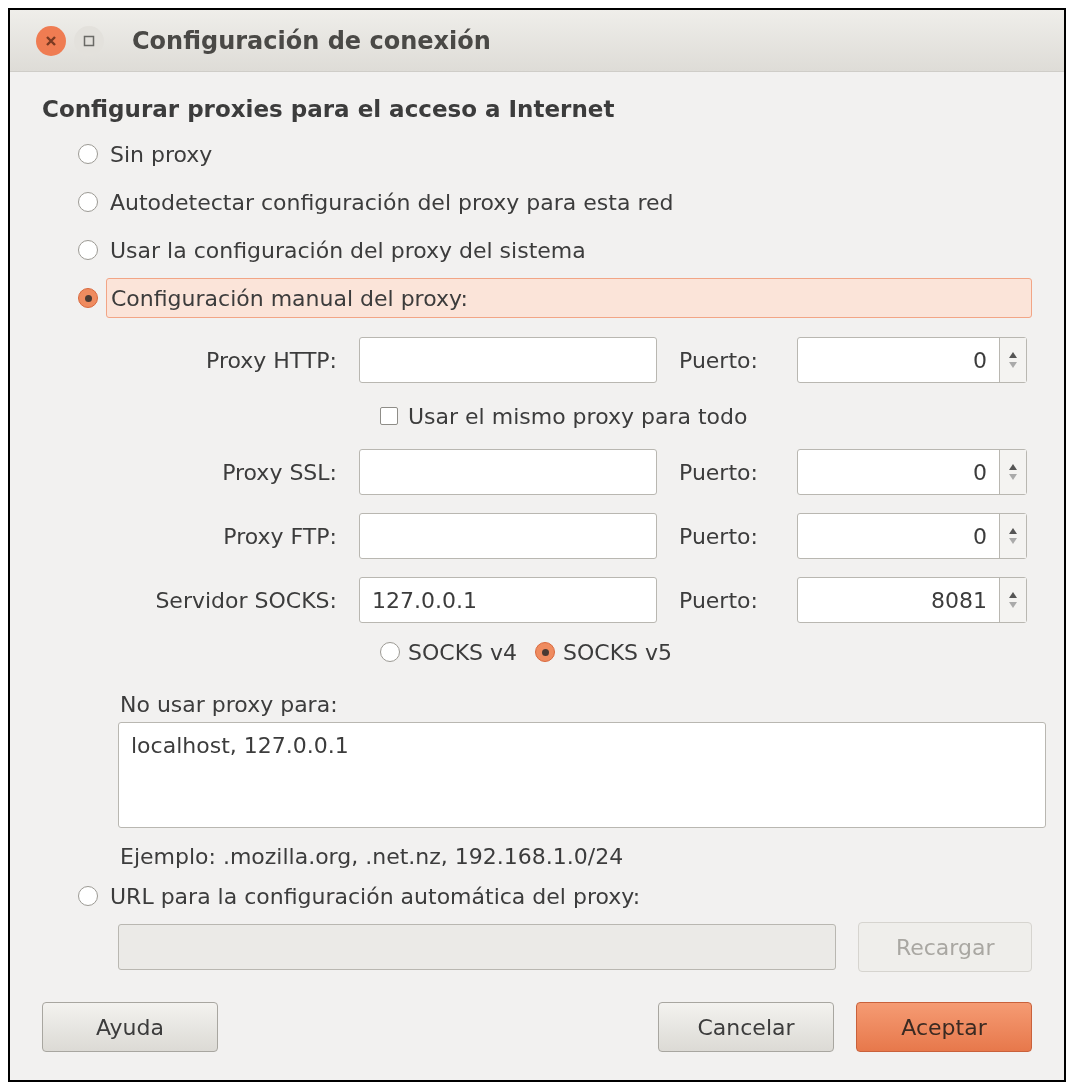 This screenshot has height=1090, width=1074. What do you see at coordinates (508, 600) in the screenshot?
I see `host-field: 127.0.0.1` at bounding box center [508, 600].